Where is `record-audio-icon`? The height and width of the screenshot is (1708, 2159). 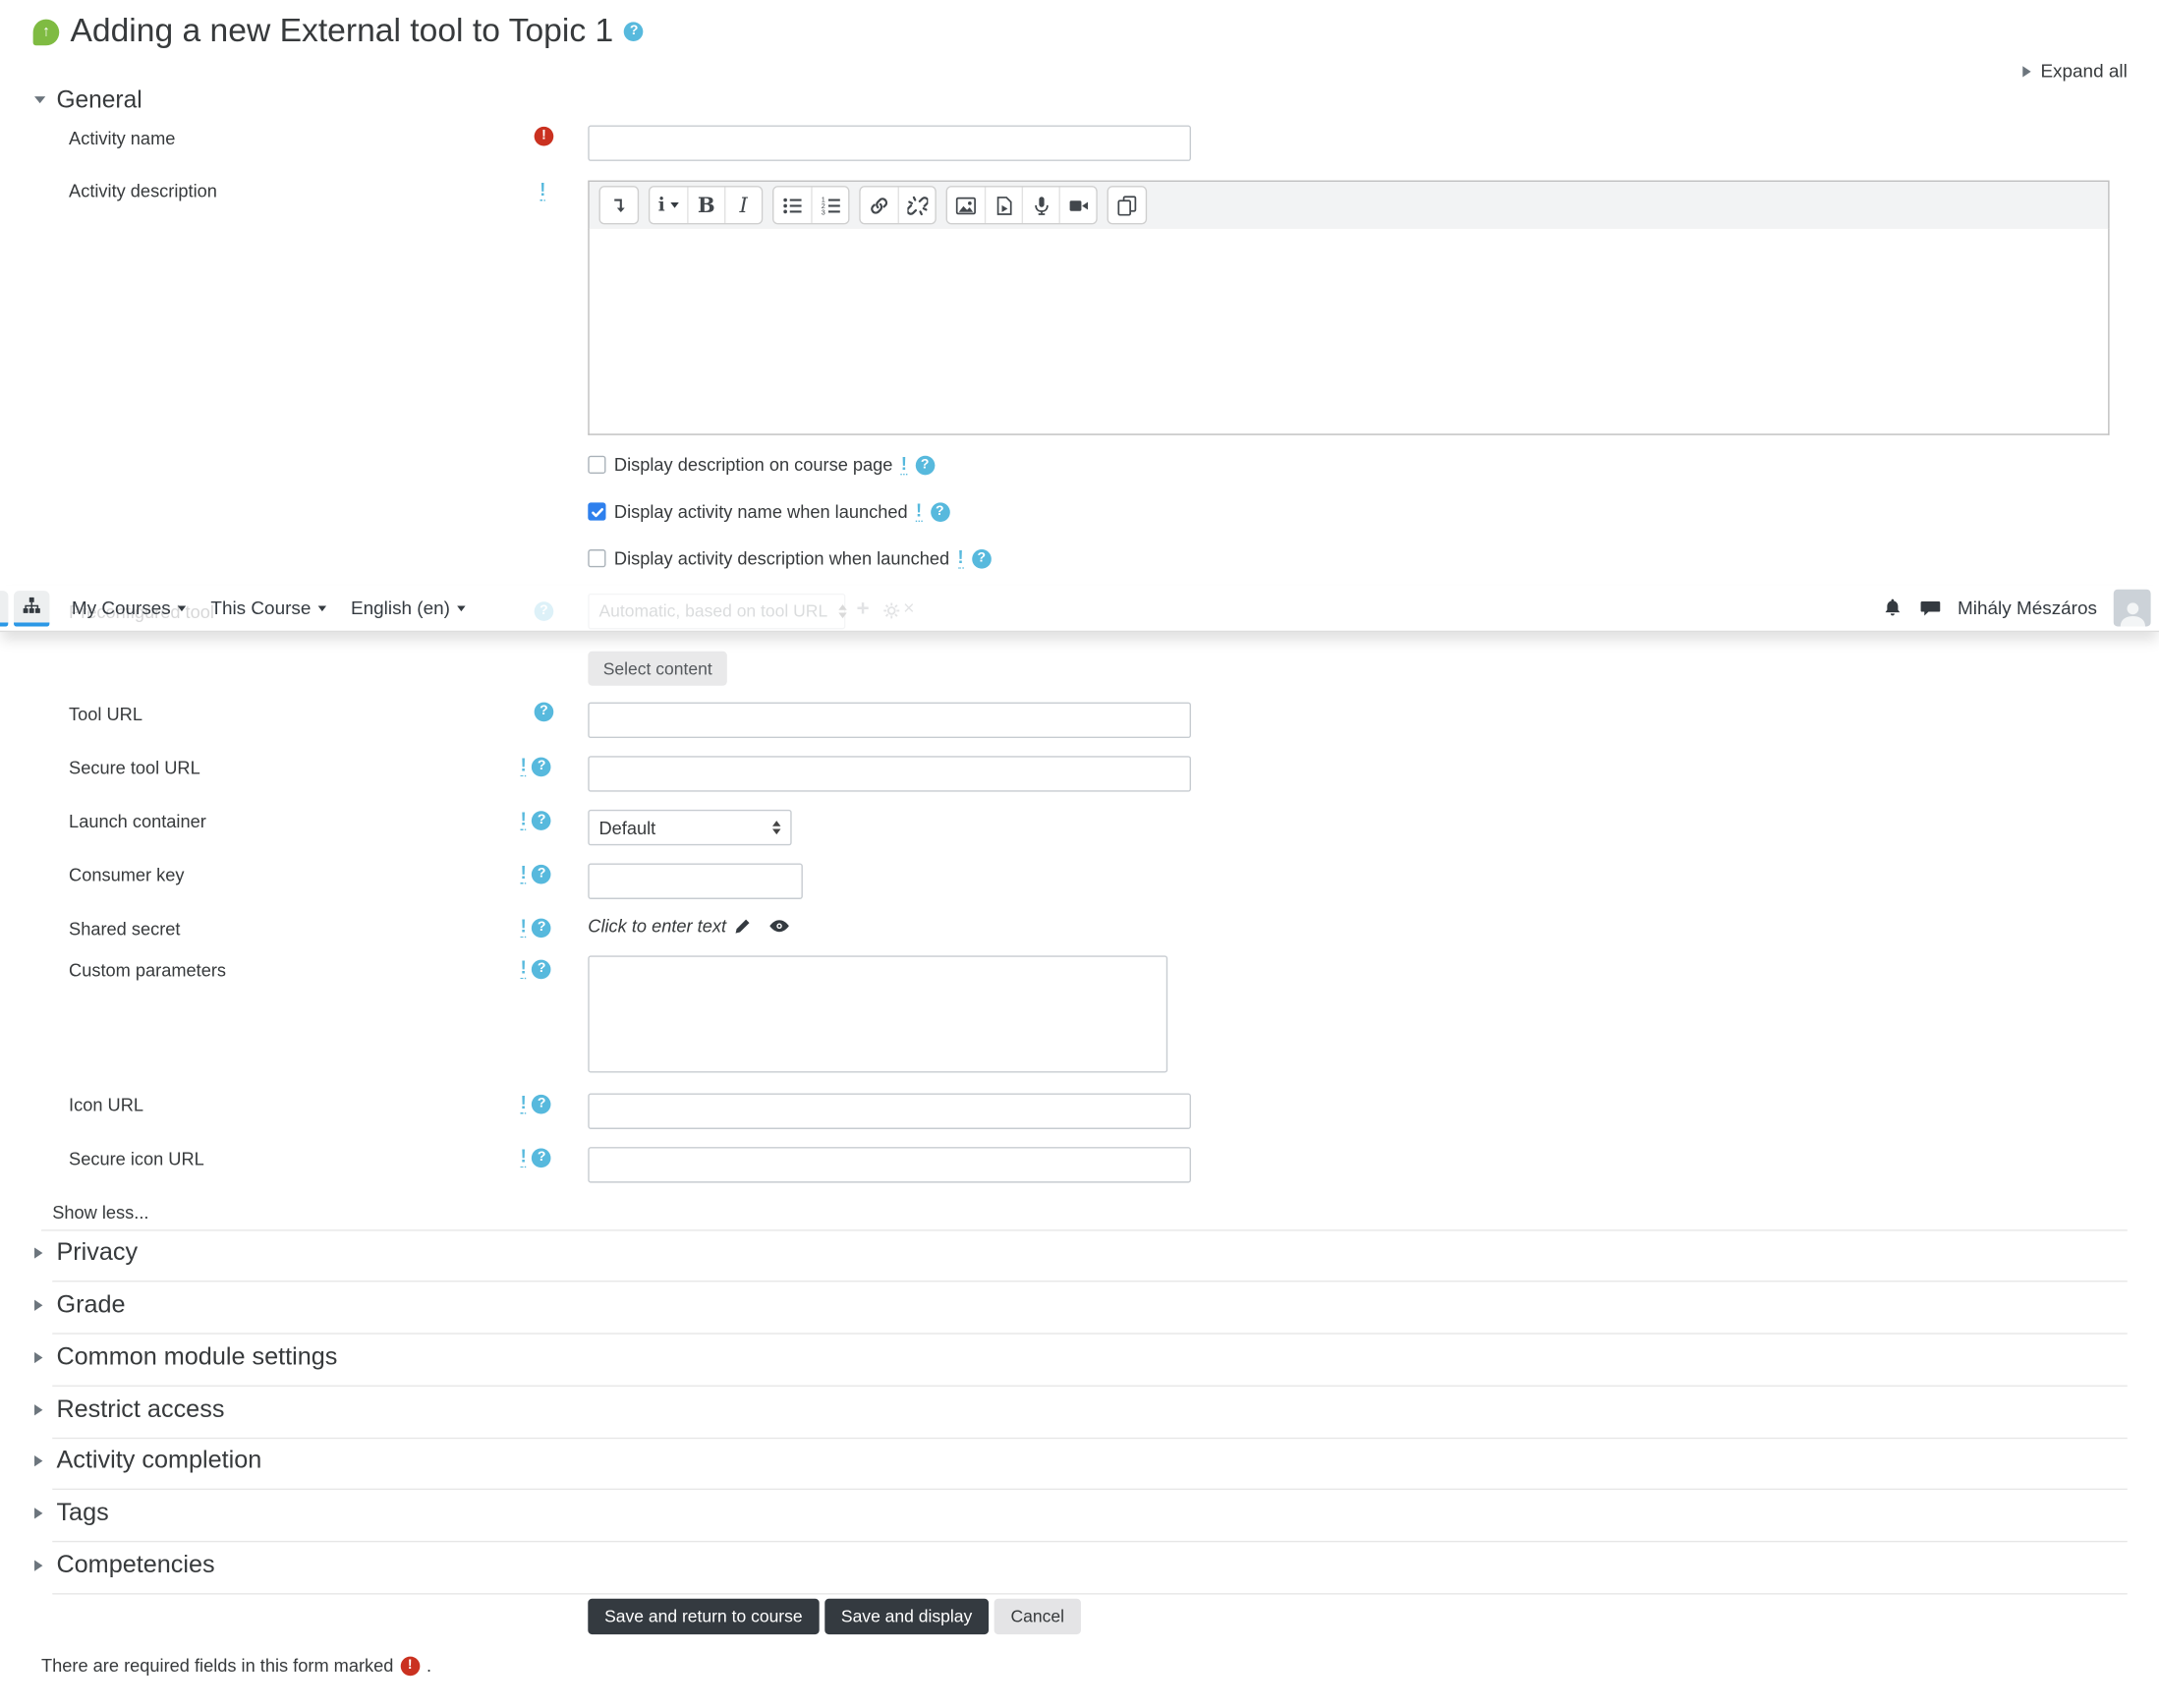 record-audio-icon is located at coordinates (1040, 205).